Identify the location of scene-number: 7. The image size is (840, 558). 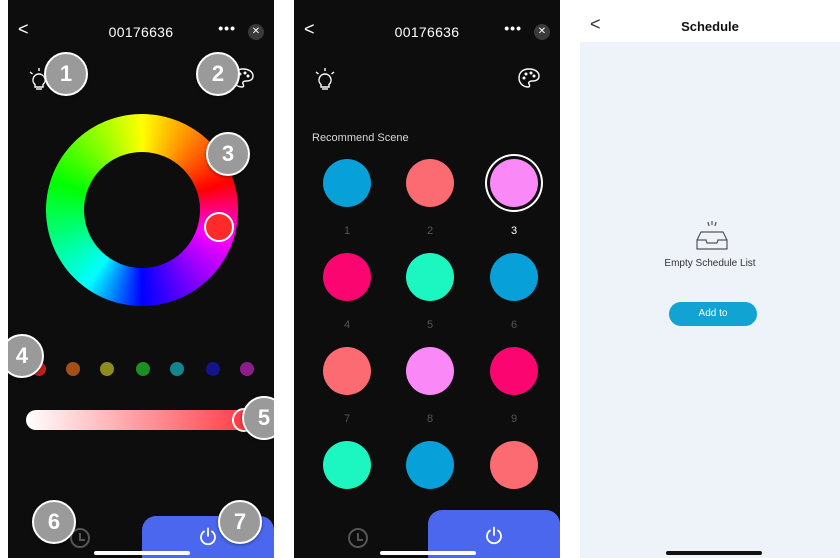
(347, 419).